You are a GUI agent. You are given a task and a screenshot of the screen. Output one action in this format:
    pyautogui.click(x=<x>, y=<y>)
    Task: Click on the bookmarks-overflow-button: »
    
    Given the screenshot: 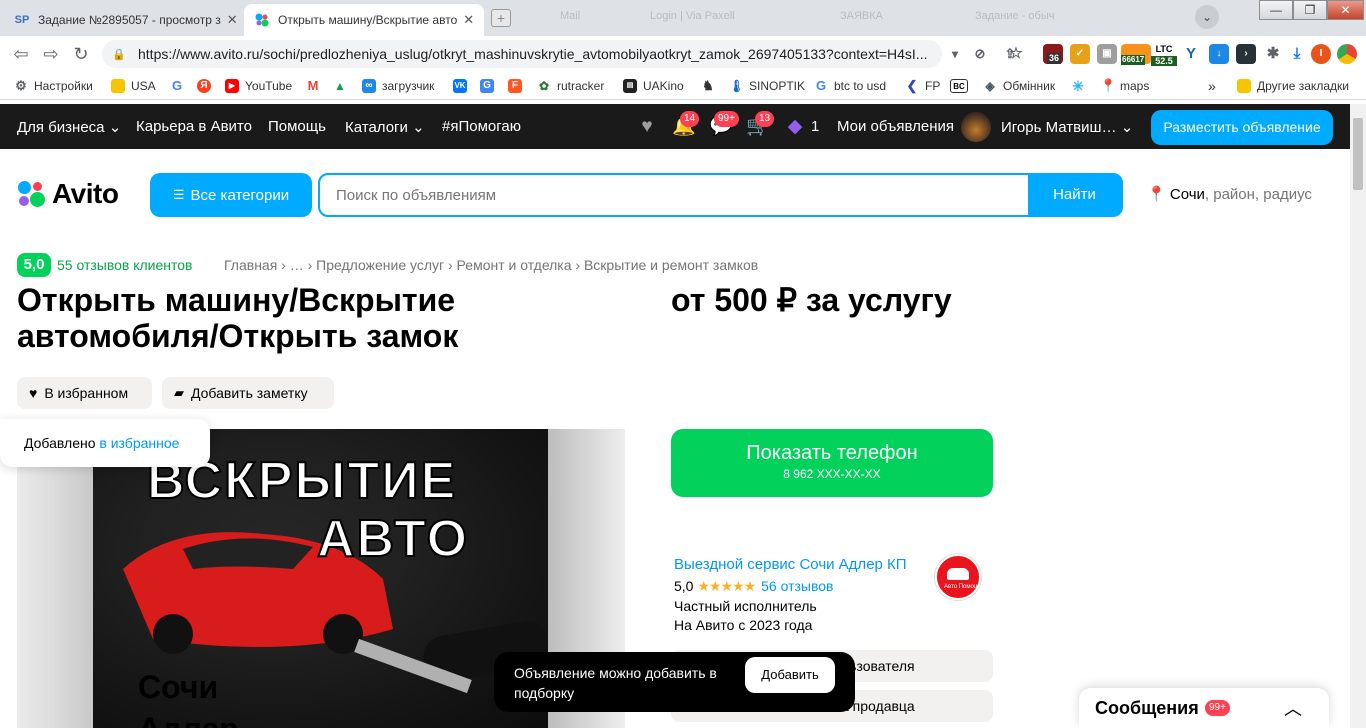 What is the action you would take?
    pyautogui.click(x=1212, y=86)
    